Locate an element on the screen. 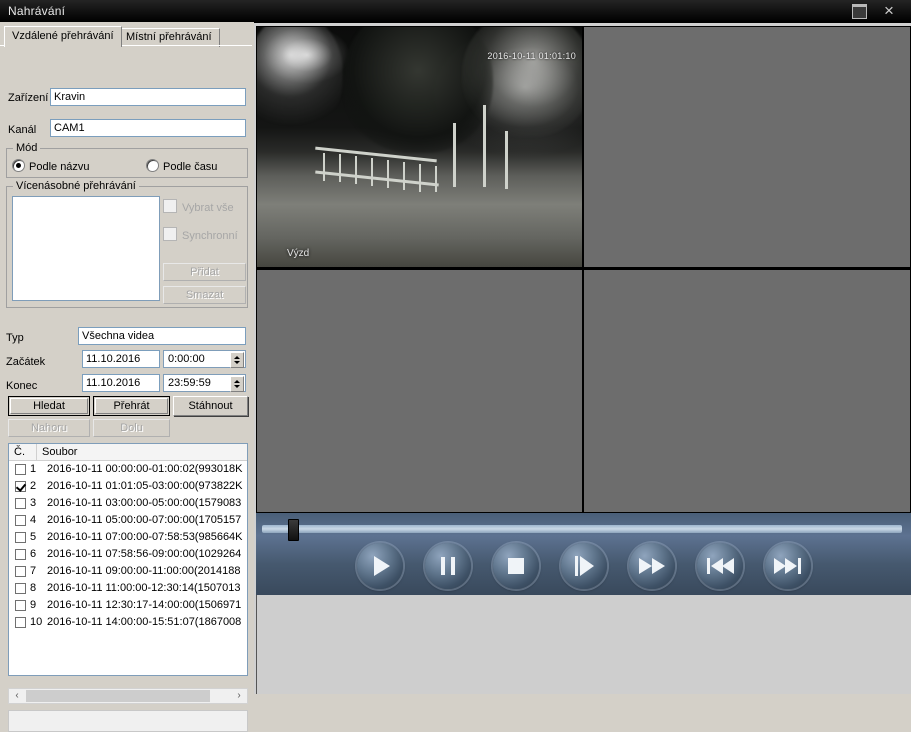  table-row: 5 2016-10-11 07:00:00-07:58:53(985664K is located at coordinates (128, 537).